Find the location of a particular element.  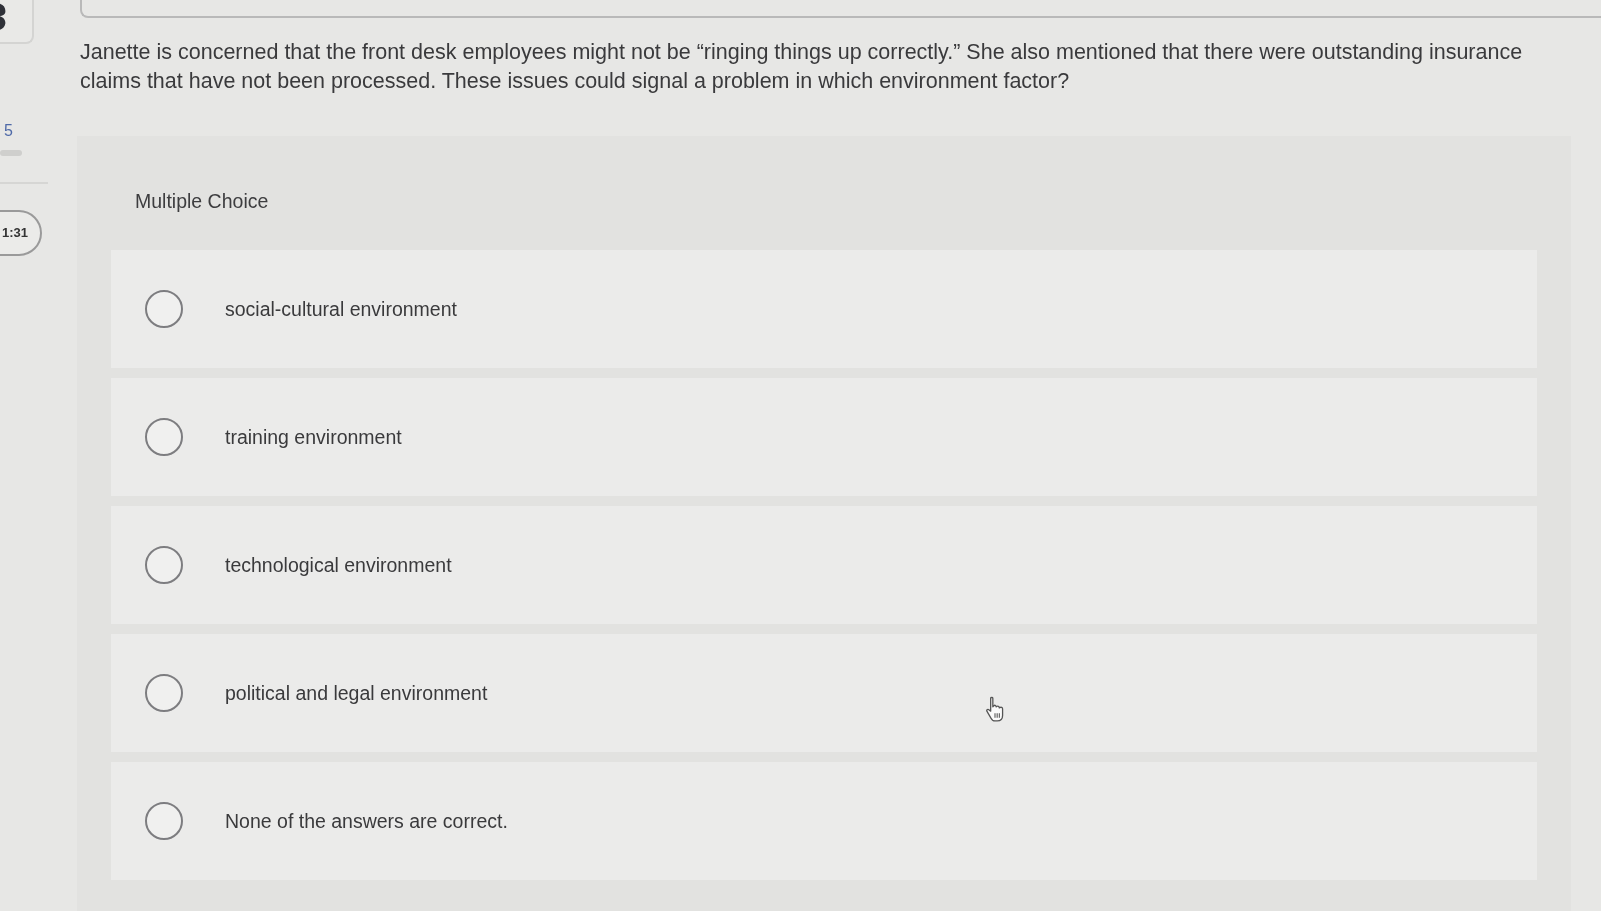

option-text: political and legal environment is located at coordinates (356, 693).